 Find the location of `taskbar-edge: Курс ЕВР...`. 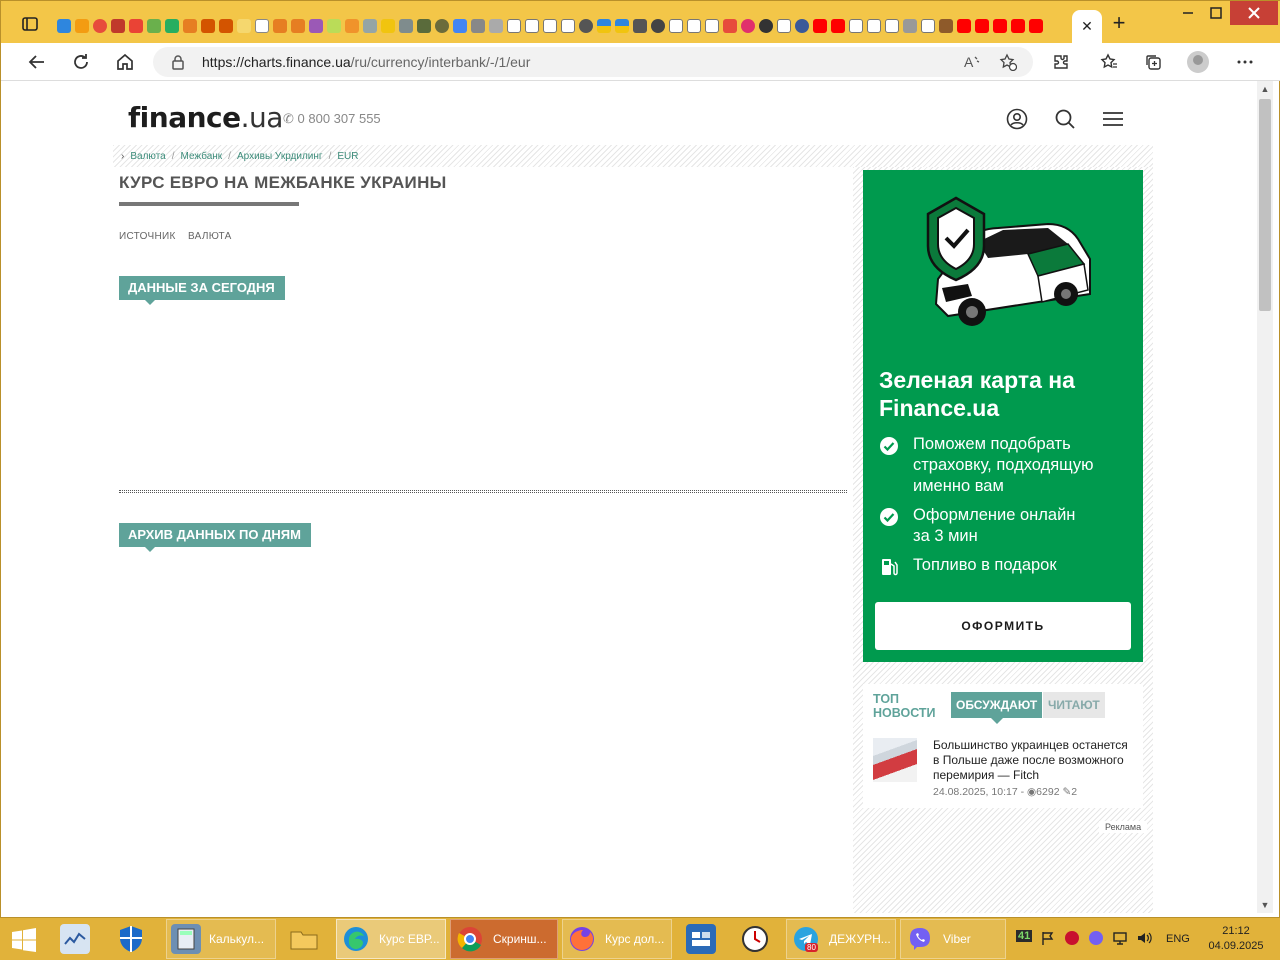

taskbar-edge: Курс ЕВР... is located at coordinates (391, 939).